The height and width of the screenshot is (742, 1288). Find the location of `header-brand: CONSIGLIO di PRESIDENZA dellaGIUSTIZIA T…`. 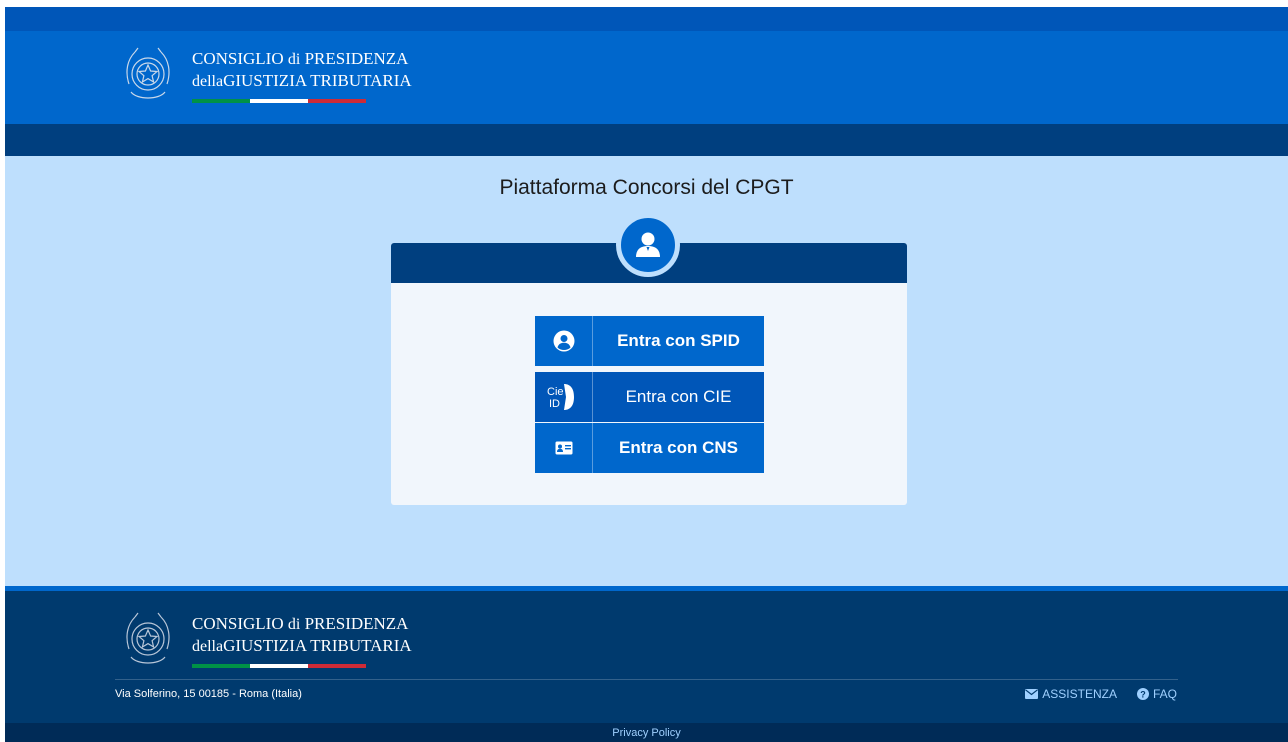

header-brand: CONSIGLIO di PRESIDENZA dellaGIUSTIZIA T… is located at coordinates (266, 76).